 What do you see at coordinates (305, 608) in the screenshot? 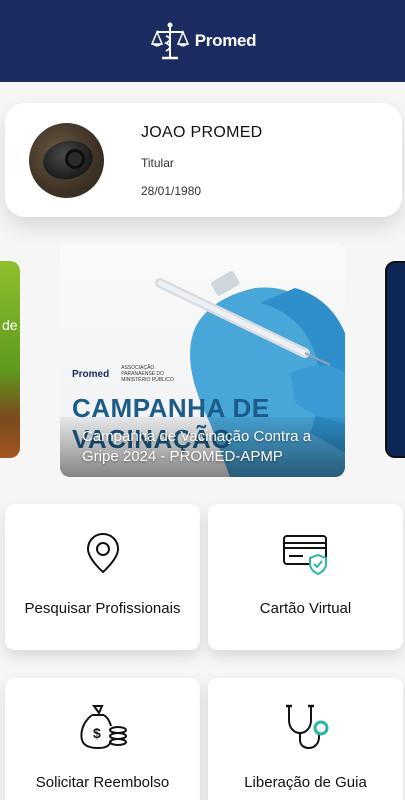
I see `tile-label: Cartão Virtual` at bounding box center [305, 608].